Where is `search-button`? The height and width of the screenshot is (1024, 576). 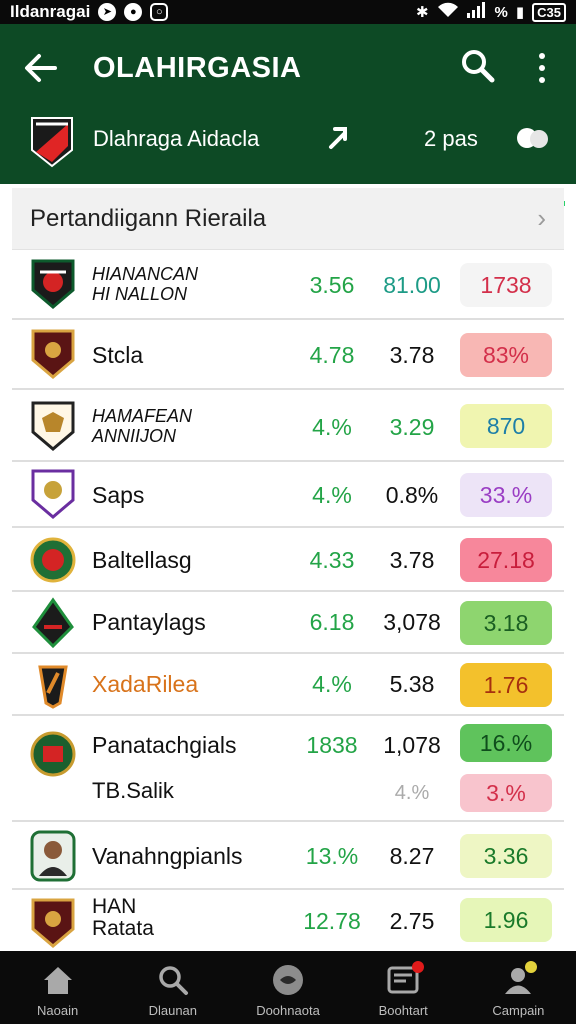 search-button is located at coordinates (478, 66).